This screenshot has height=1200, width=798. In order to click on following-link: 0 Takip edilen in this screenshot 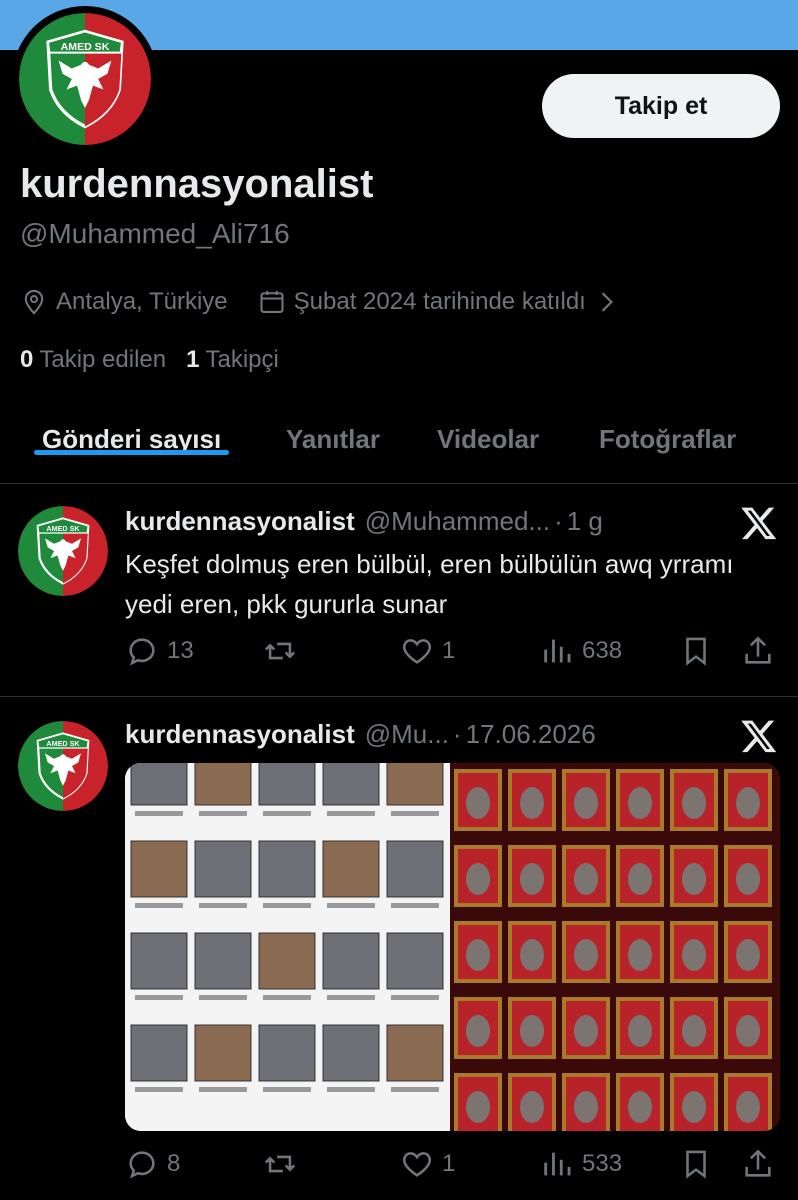, I will do `click(93, 360)`.